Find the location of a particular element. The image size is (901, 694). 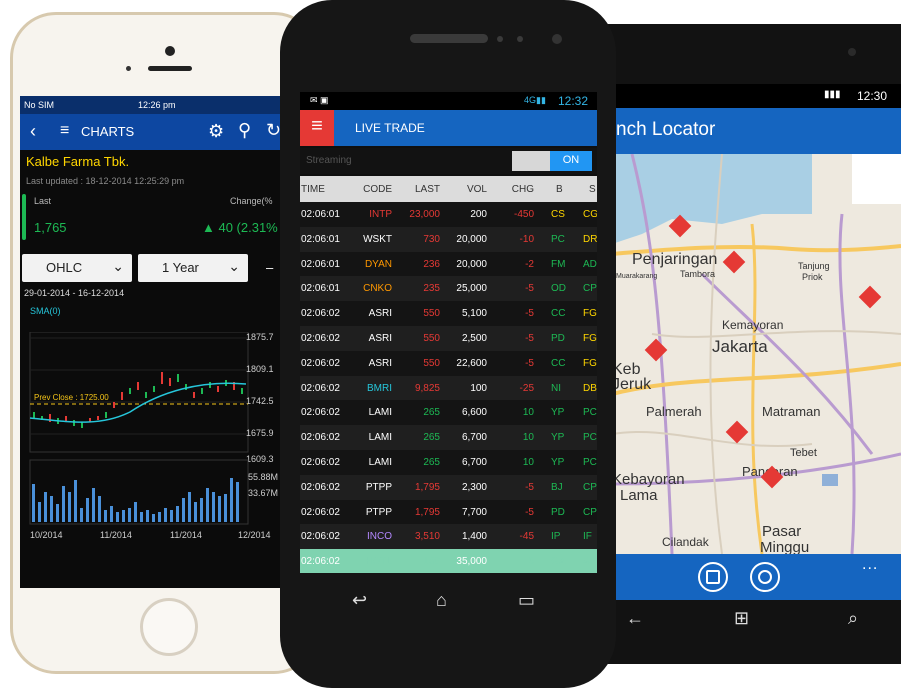

cell-buyer: IP is located at coordinates (556, 537).